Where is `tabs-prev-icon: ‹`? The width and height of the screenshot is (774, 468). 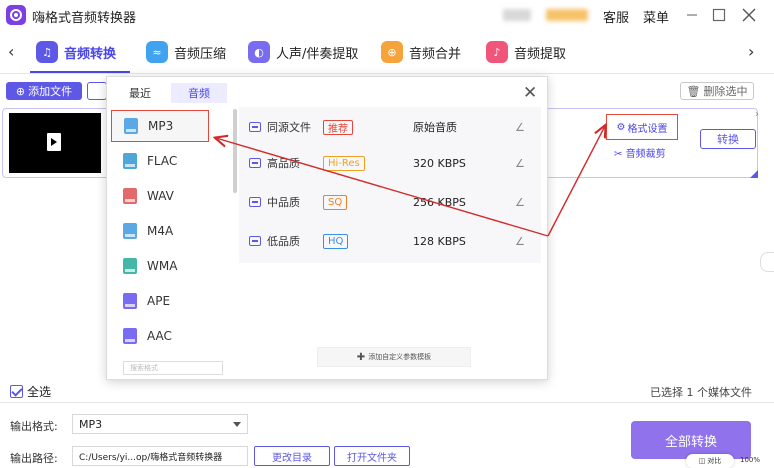 tabs-prev-icon: ‹ is located at coordinates (11, 51).